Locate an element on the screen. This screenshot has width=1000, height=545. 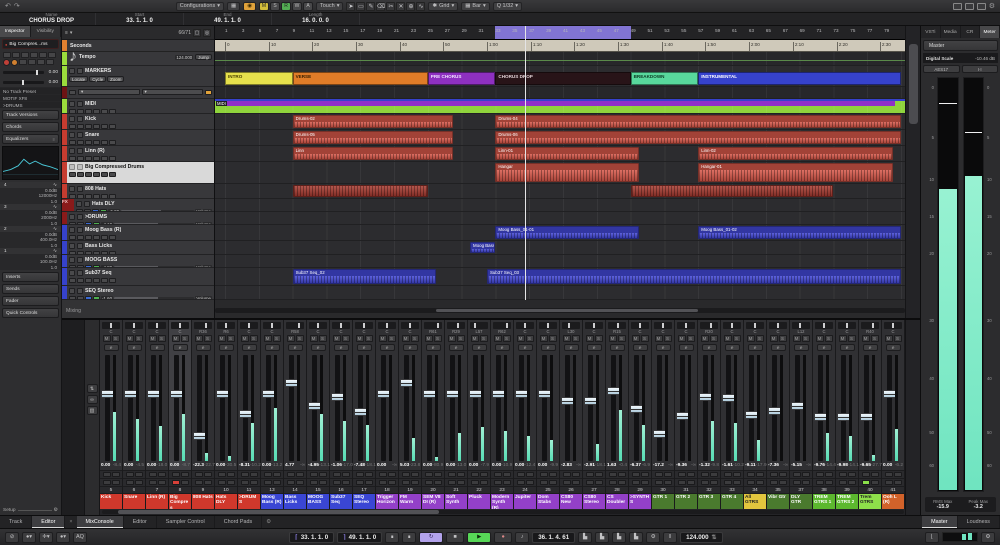
channel-6: C M Se 0.00 -4.5 6 Snare is located at coordinates (134, 414).